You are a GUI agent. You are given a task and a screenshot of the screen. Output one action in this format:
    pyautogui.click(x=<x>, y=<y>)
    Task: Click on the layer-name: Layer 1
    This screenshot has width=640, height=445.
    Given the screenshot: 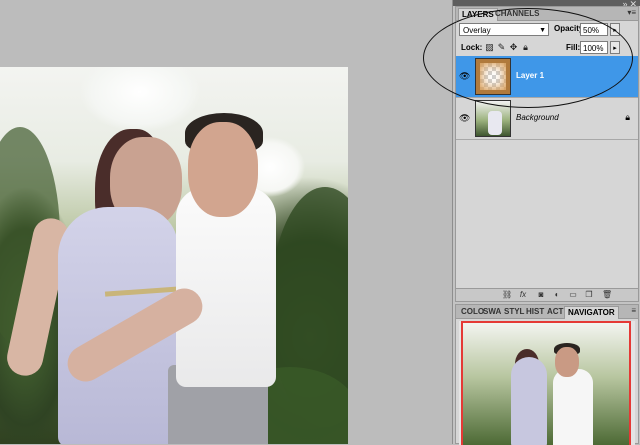 What is the action you would take?
    pyautogui.click(x=530, y=75)
    